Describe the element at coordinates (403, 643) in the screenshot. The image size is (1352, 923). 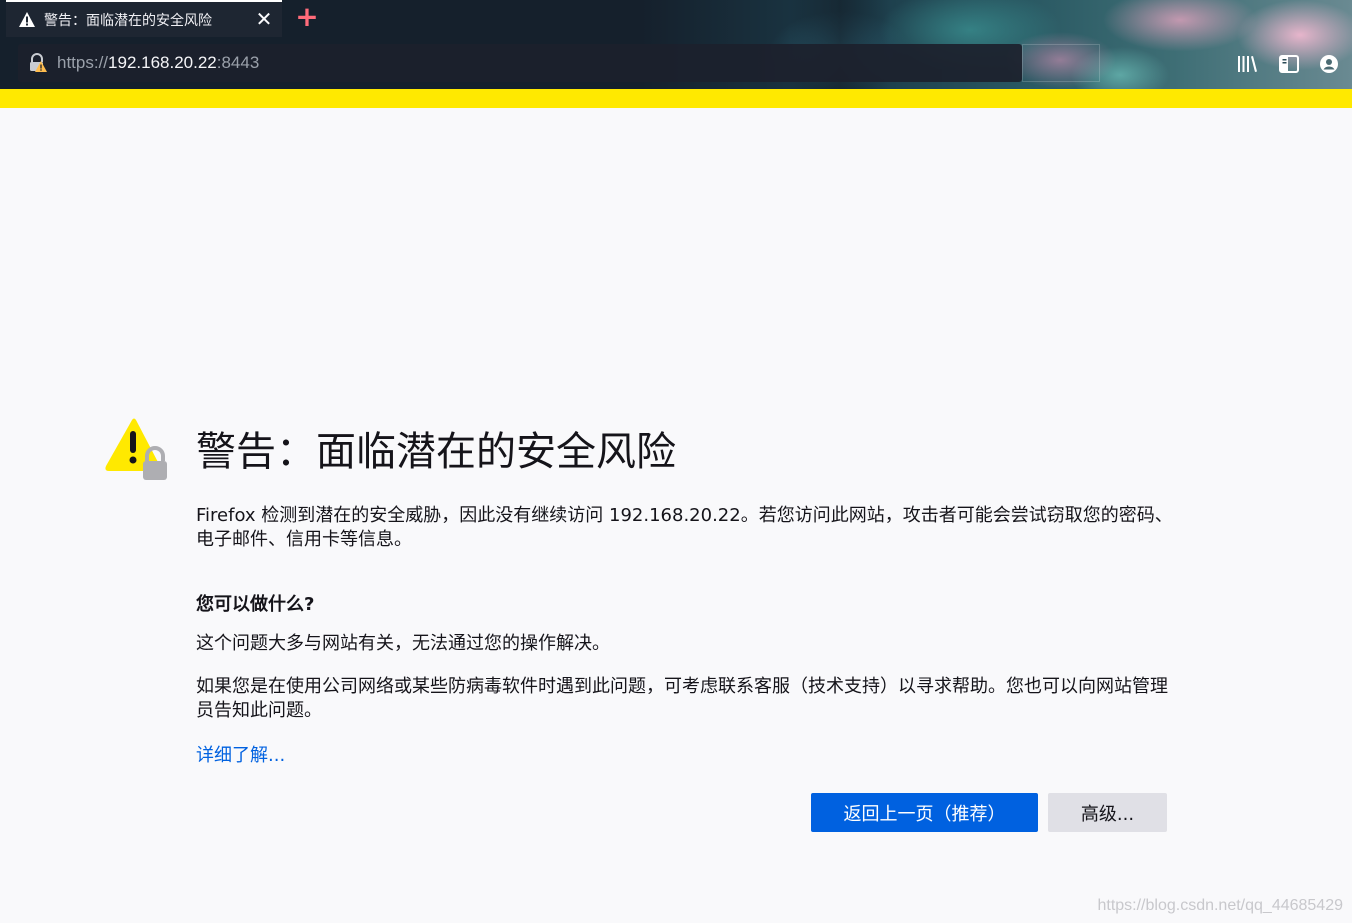
I see `explanation-text: 这个问题大多与网站有关，无法通过您的操作解决。` at that location.